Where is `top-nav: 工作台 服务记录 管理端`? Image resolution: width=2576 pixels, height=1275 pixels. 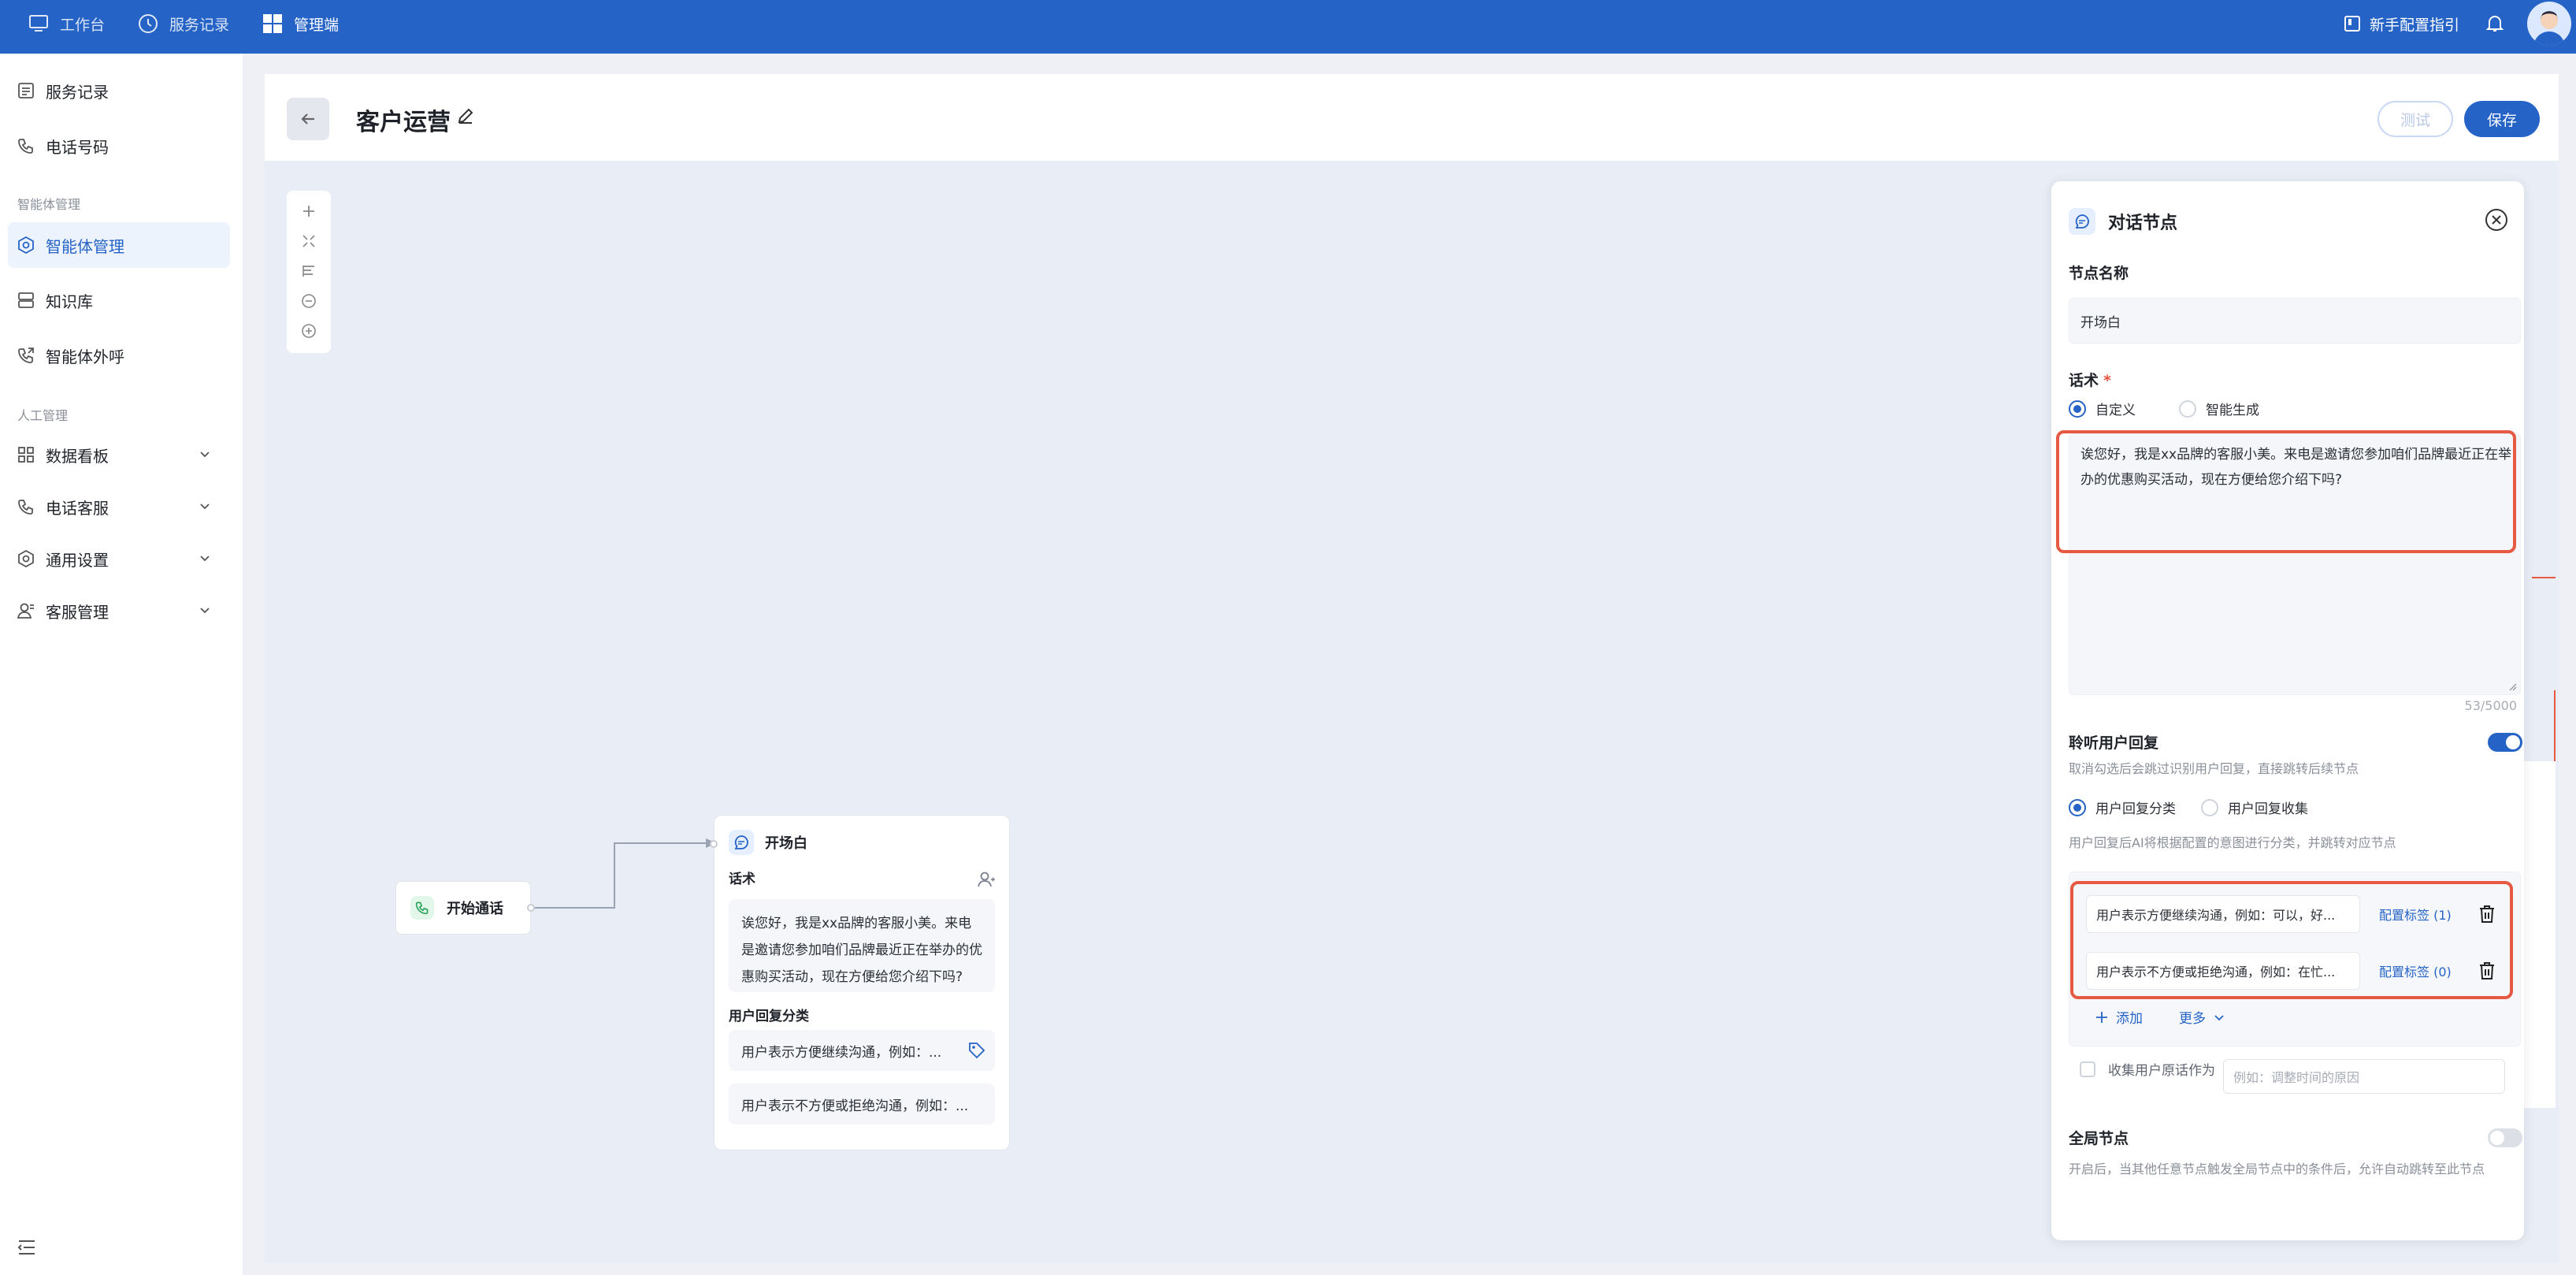
top-nav: 工作台 服务记录 管理端 is located at coordinates (200, 23).